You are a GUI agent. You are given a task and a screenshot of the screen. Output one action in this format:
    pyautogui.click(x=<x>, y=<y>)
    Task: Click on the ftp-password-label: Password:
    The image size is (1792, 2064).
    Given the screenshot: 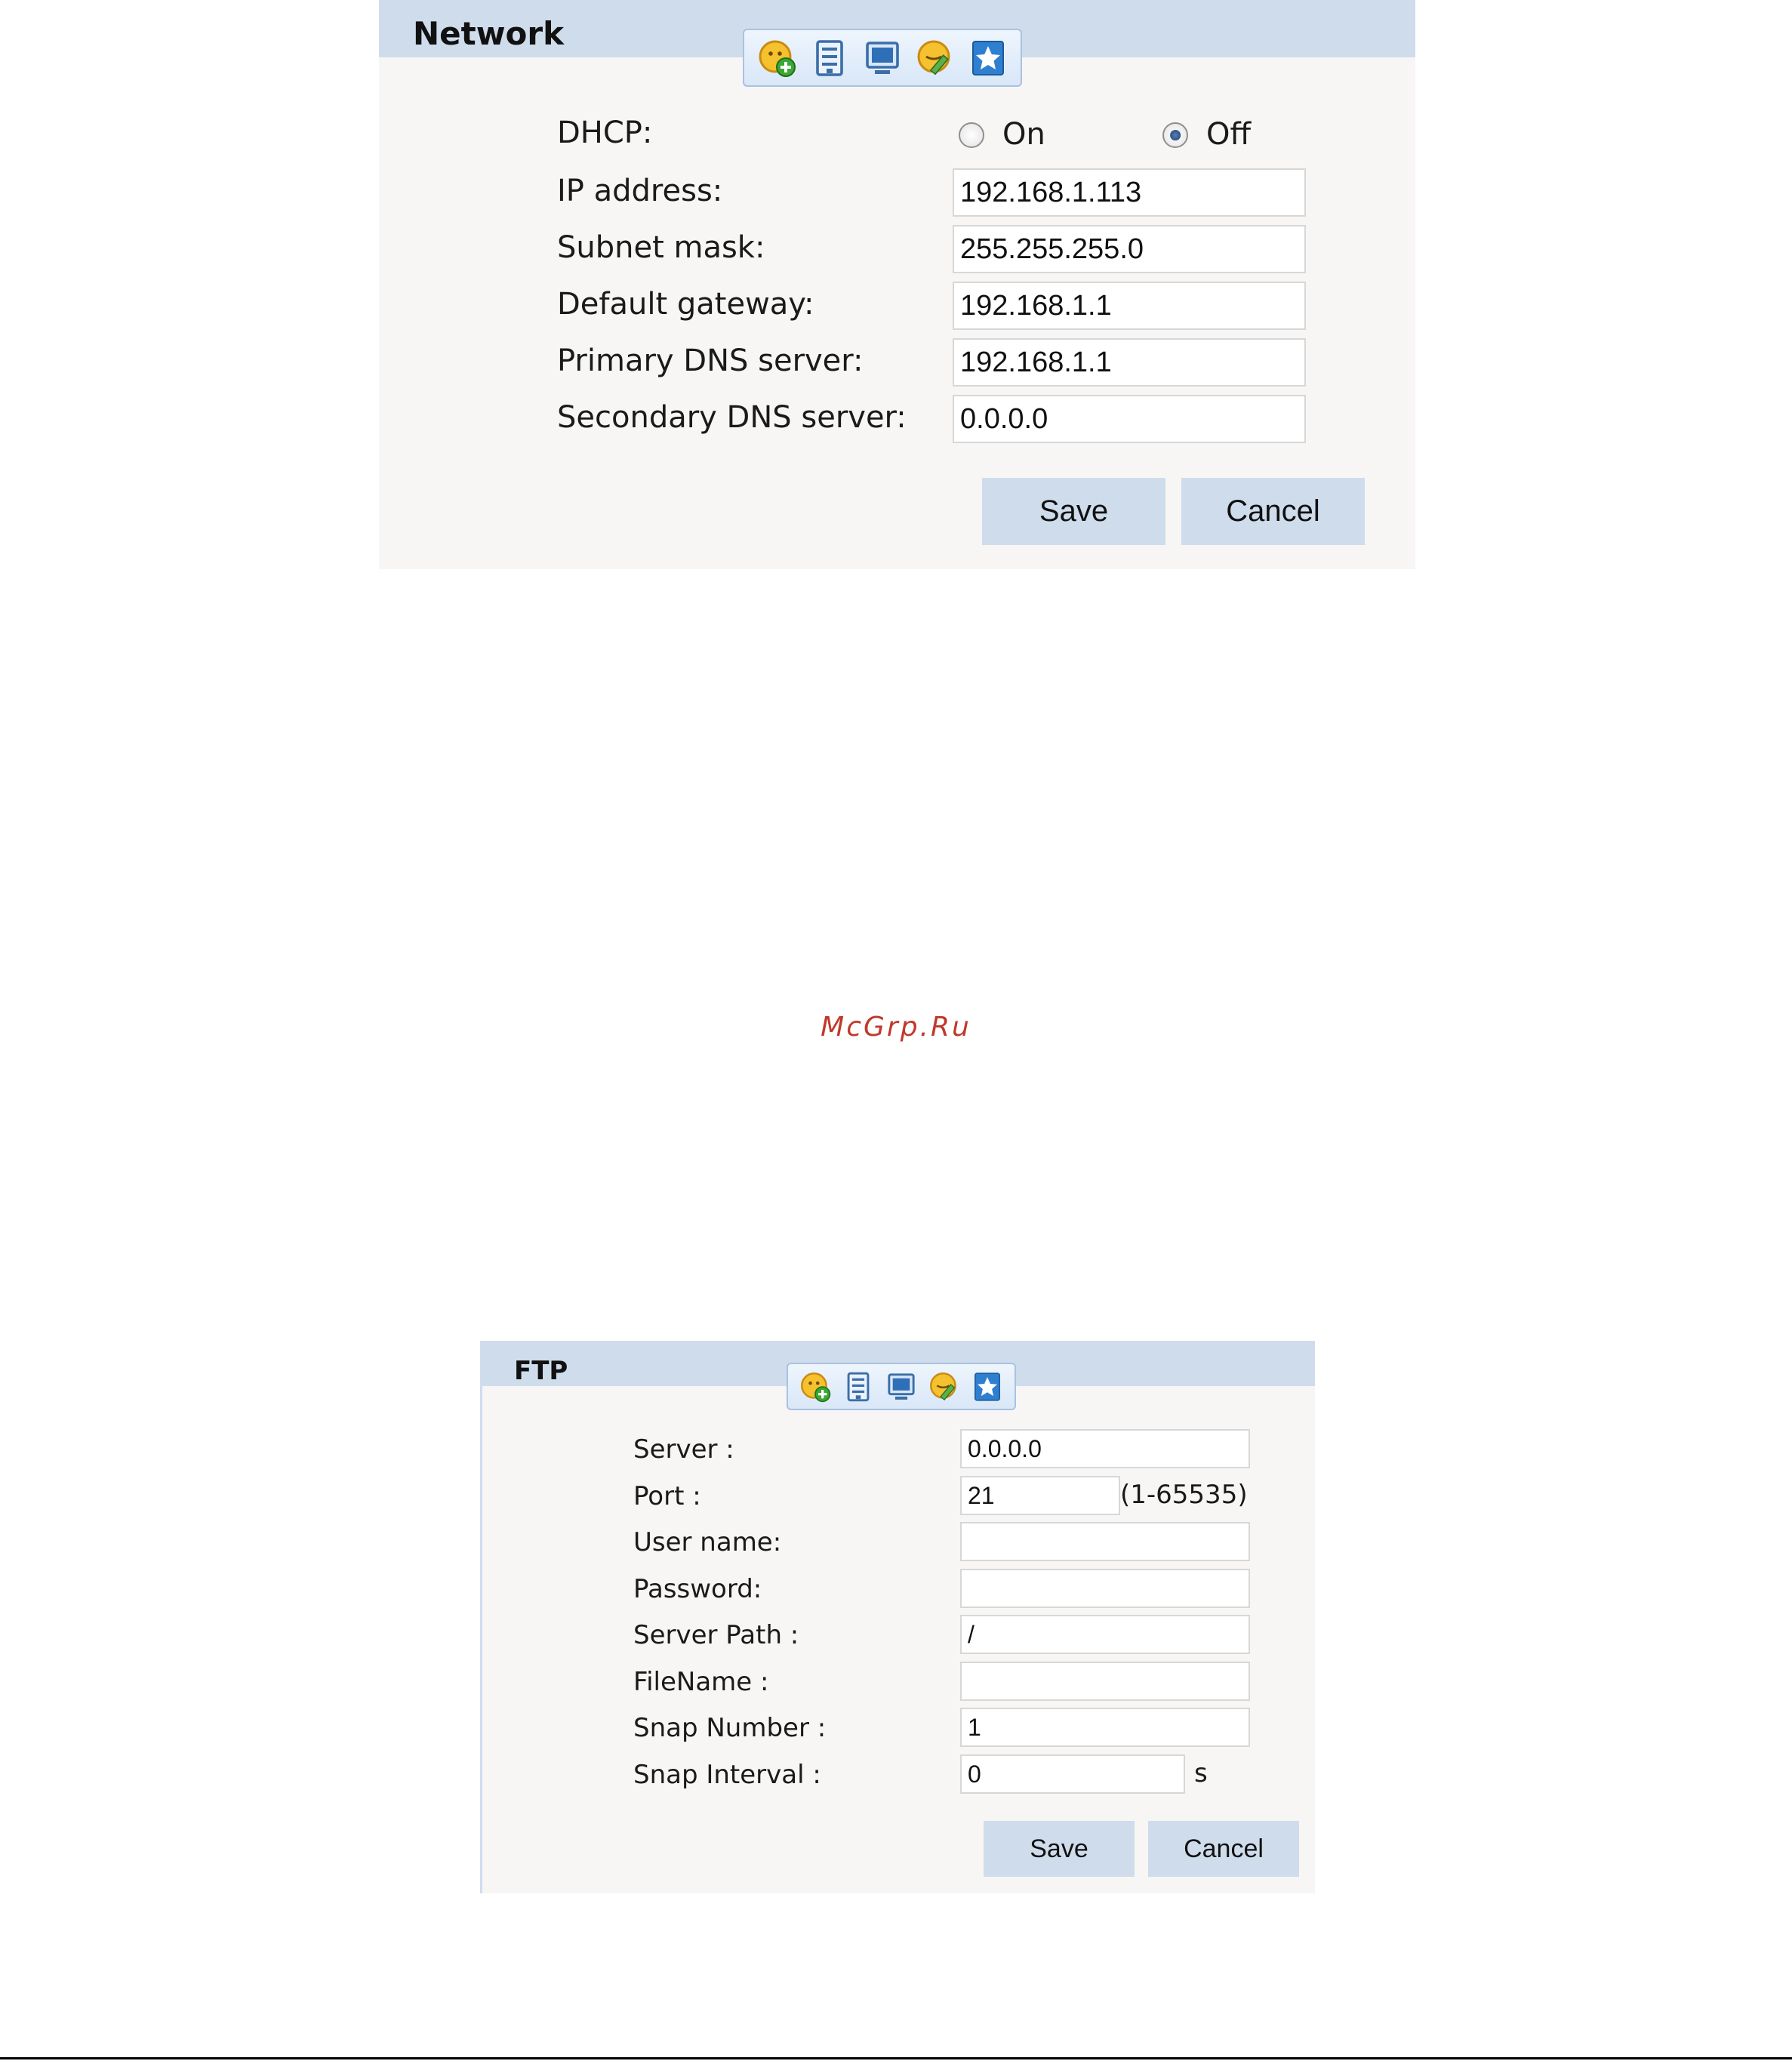 What is the action you would take?
    pyautogui.click(x=698, y=1589)
    